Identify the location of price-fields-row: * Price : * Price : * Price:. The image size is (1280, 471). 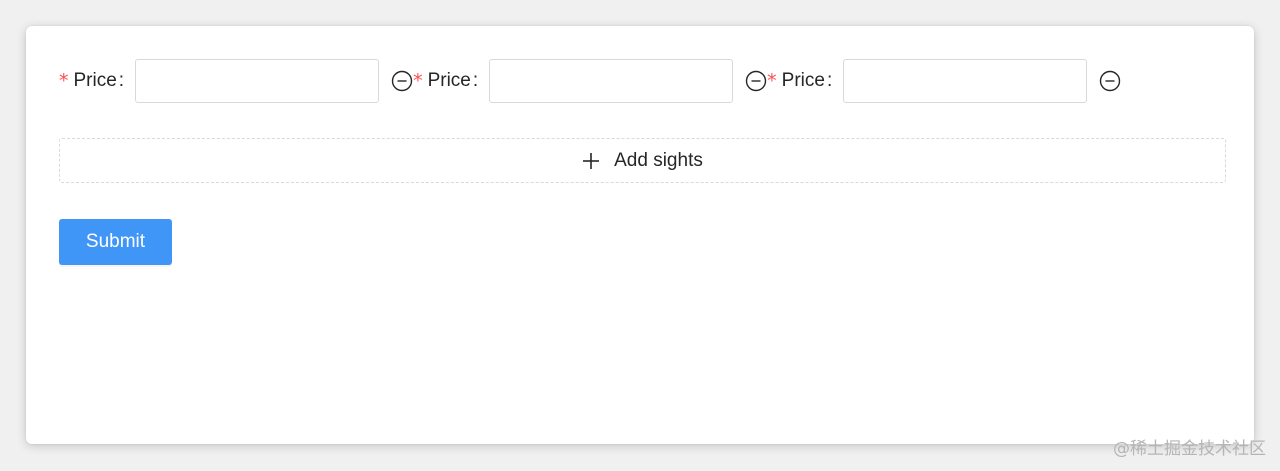
(590, 81).